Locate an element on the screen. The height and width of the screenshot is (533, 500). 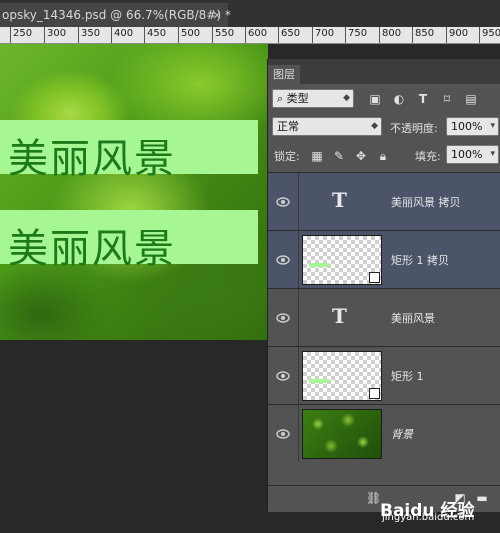
ruler-label: 900 is located at coordinates (459, 33).